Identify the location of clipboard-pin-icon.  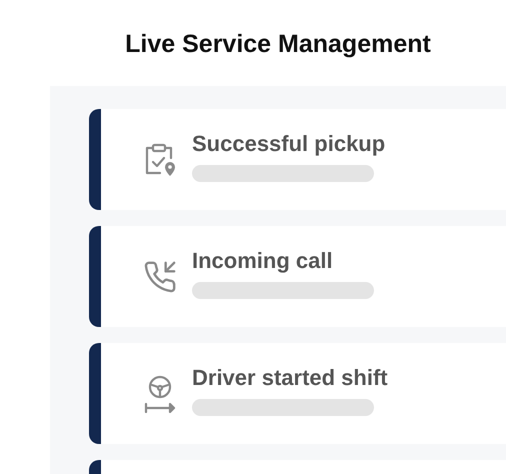
(160, 159).